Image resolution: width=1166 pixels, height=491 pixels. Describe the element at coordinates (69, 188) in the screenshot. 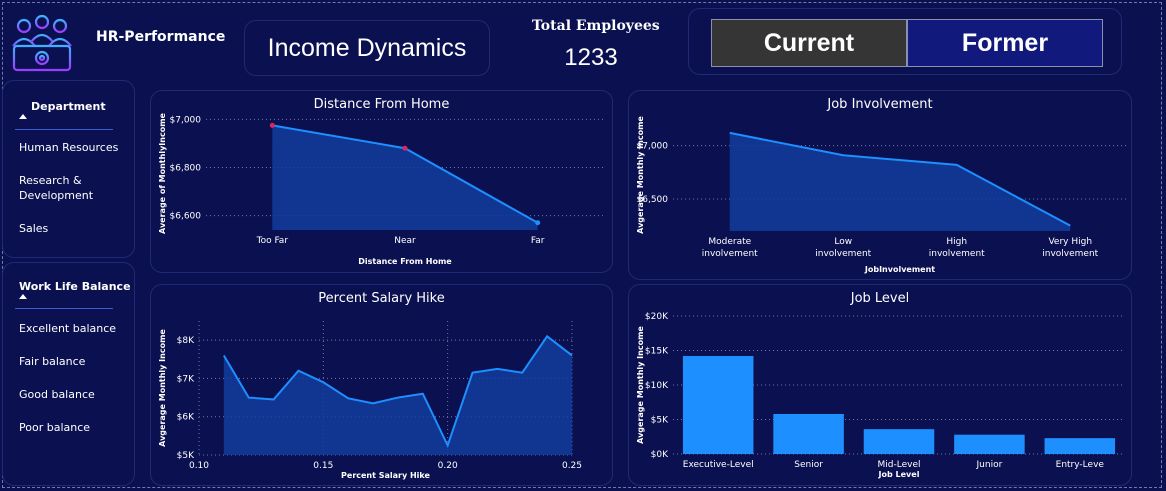

I see `slicer-item-research-development: Research & Development` at that location.